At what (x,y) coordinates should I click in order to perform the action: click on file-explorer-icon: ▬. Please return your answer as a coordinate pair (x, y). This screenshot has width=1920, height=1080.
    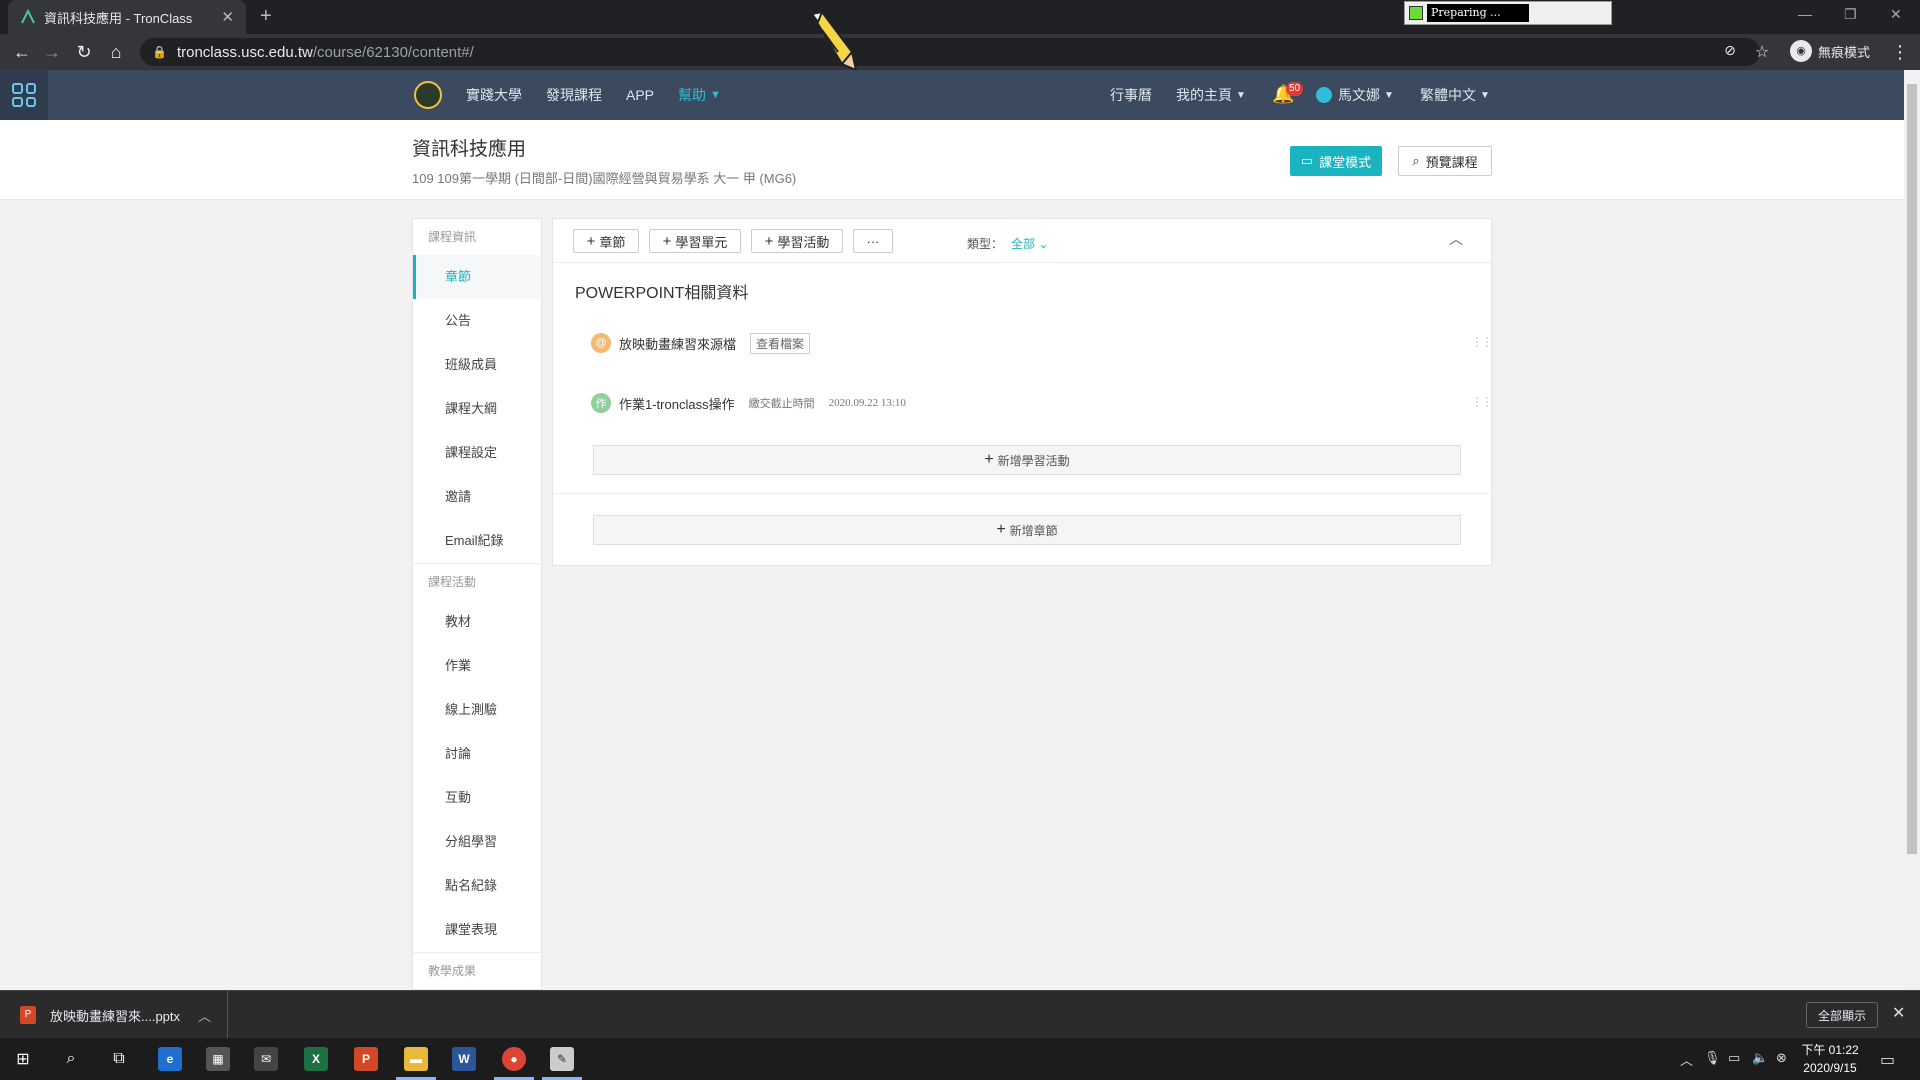
    Looking at the image, I should click on (416, 1059).